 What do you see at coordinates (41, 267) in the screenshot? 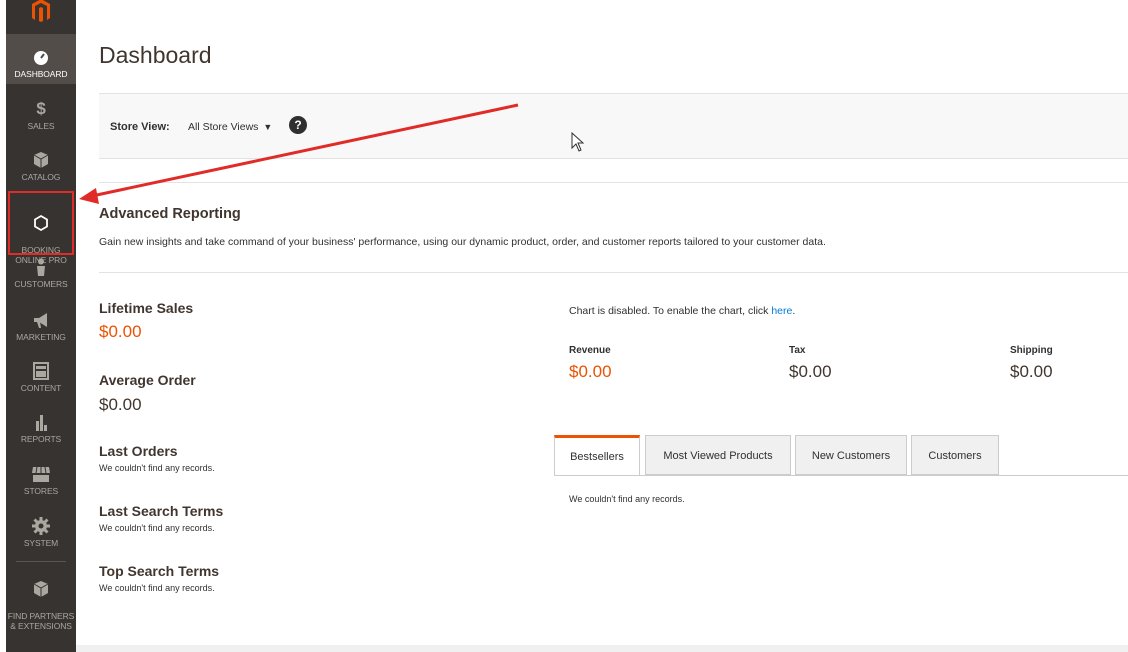
I see `person-icon` at bounding box center [41, 267].